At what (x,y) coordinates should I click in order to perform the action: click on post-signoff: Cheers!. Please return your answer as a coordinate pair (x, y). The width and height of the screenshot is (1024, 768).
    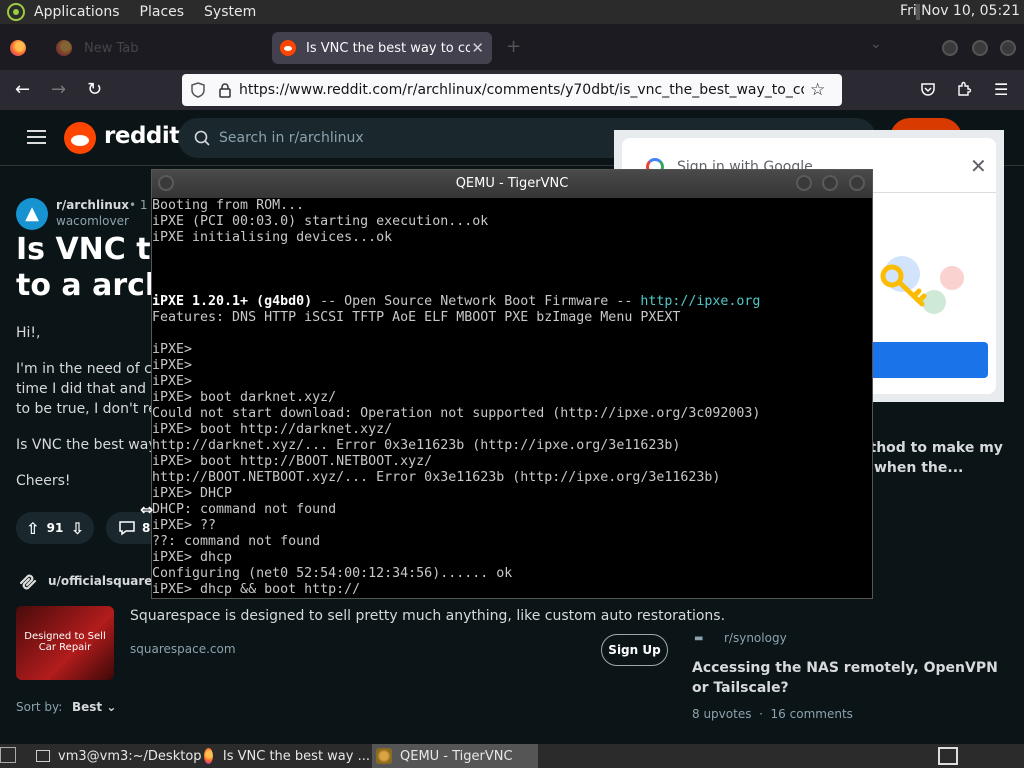
    Looking at the image, I should click on (43, 481).